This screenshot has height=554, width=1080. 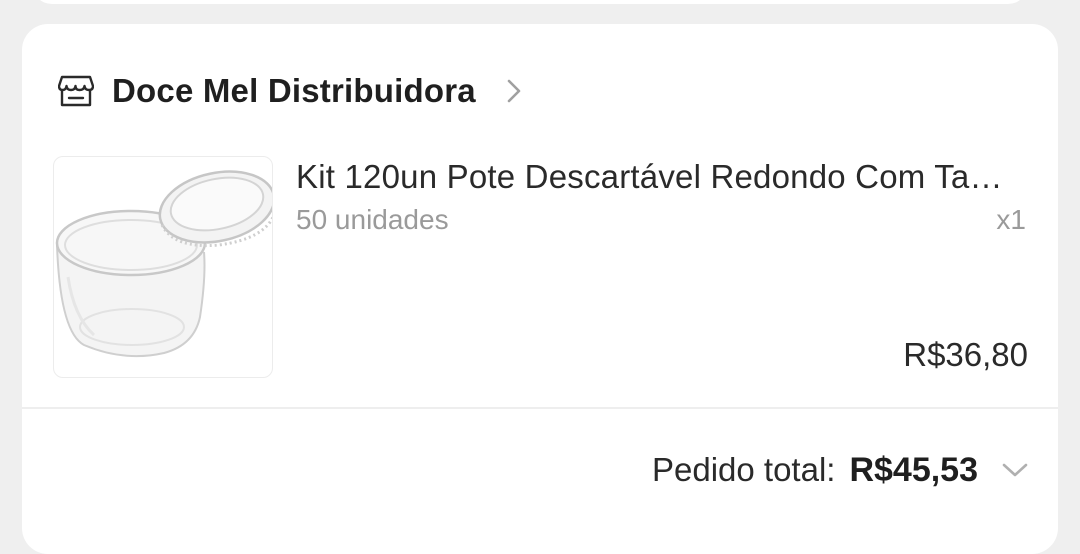 What do you see at coordinates (1011, 219) in the screenshot?
I see `product-quantity: x1` at bounding box center [1011, 219].